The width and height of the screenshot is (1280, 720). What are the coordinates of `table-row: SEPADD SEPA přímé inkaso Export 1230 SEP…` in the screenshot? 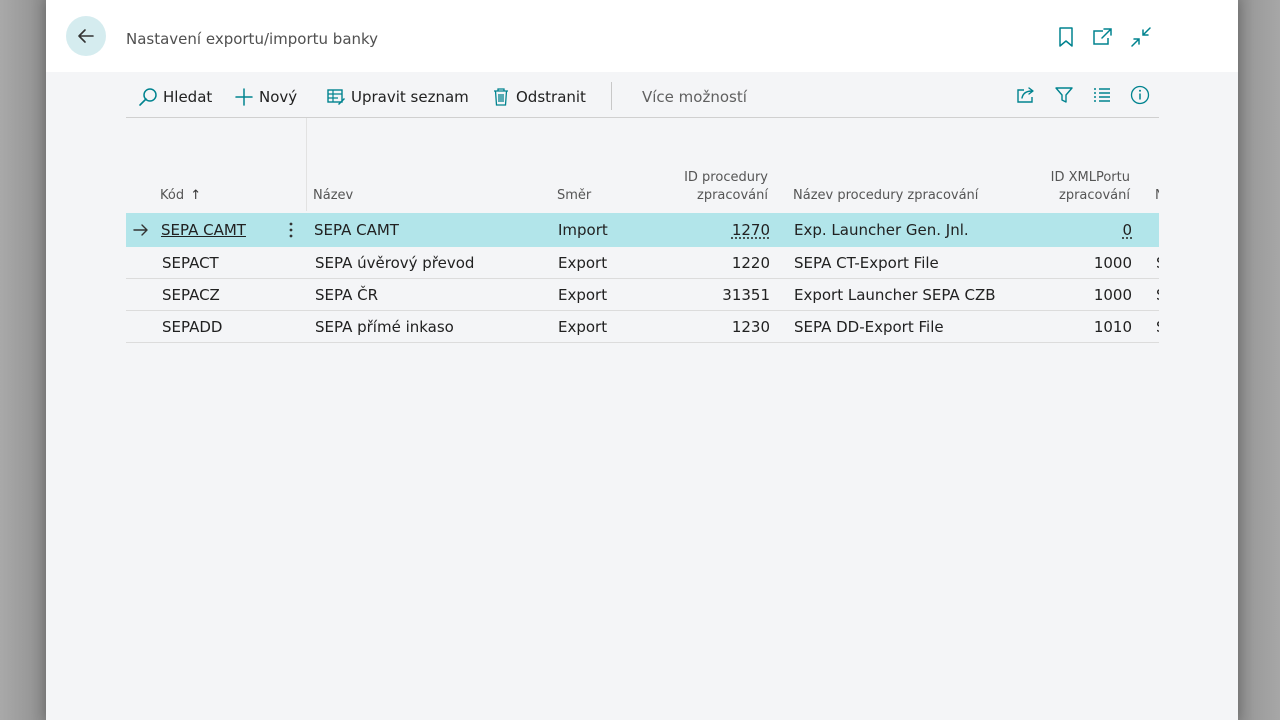 It's located at (642, 327).